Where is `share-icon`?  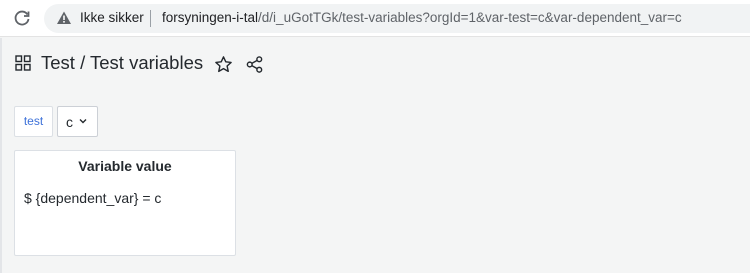
share-icon is located at coordinates (254, 64).